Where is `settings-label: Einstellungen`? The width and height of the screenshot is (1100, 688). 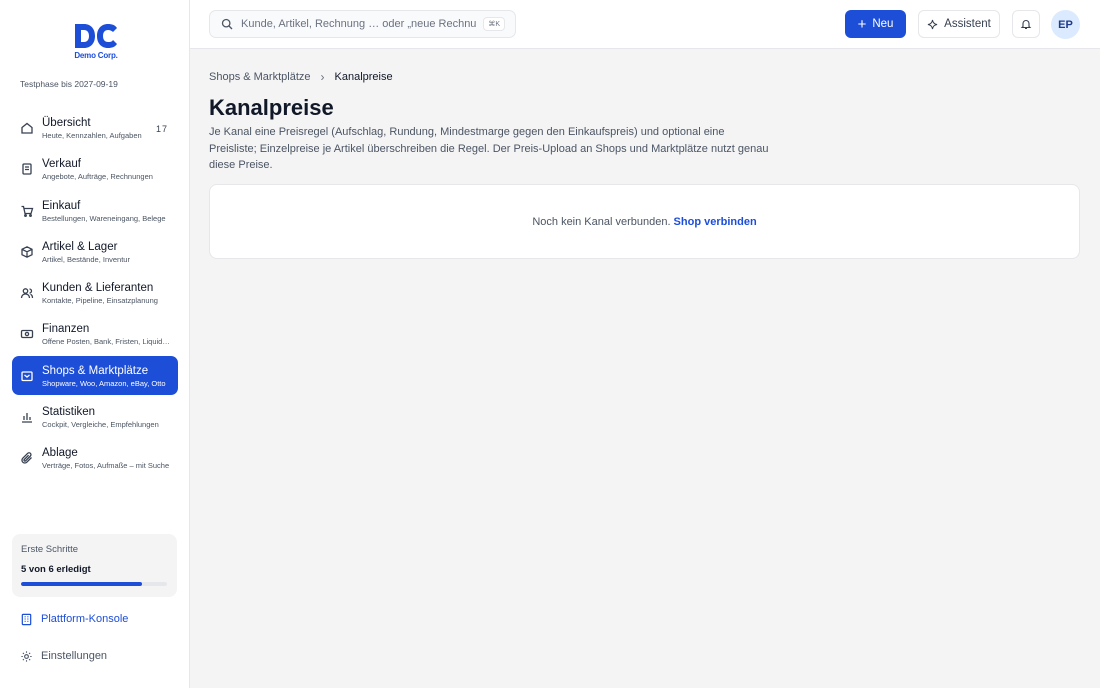 settings-label: Einstellungen is located at coordinates (74, 656).